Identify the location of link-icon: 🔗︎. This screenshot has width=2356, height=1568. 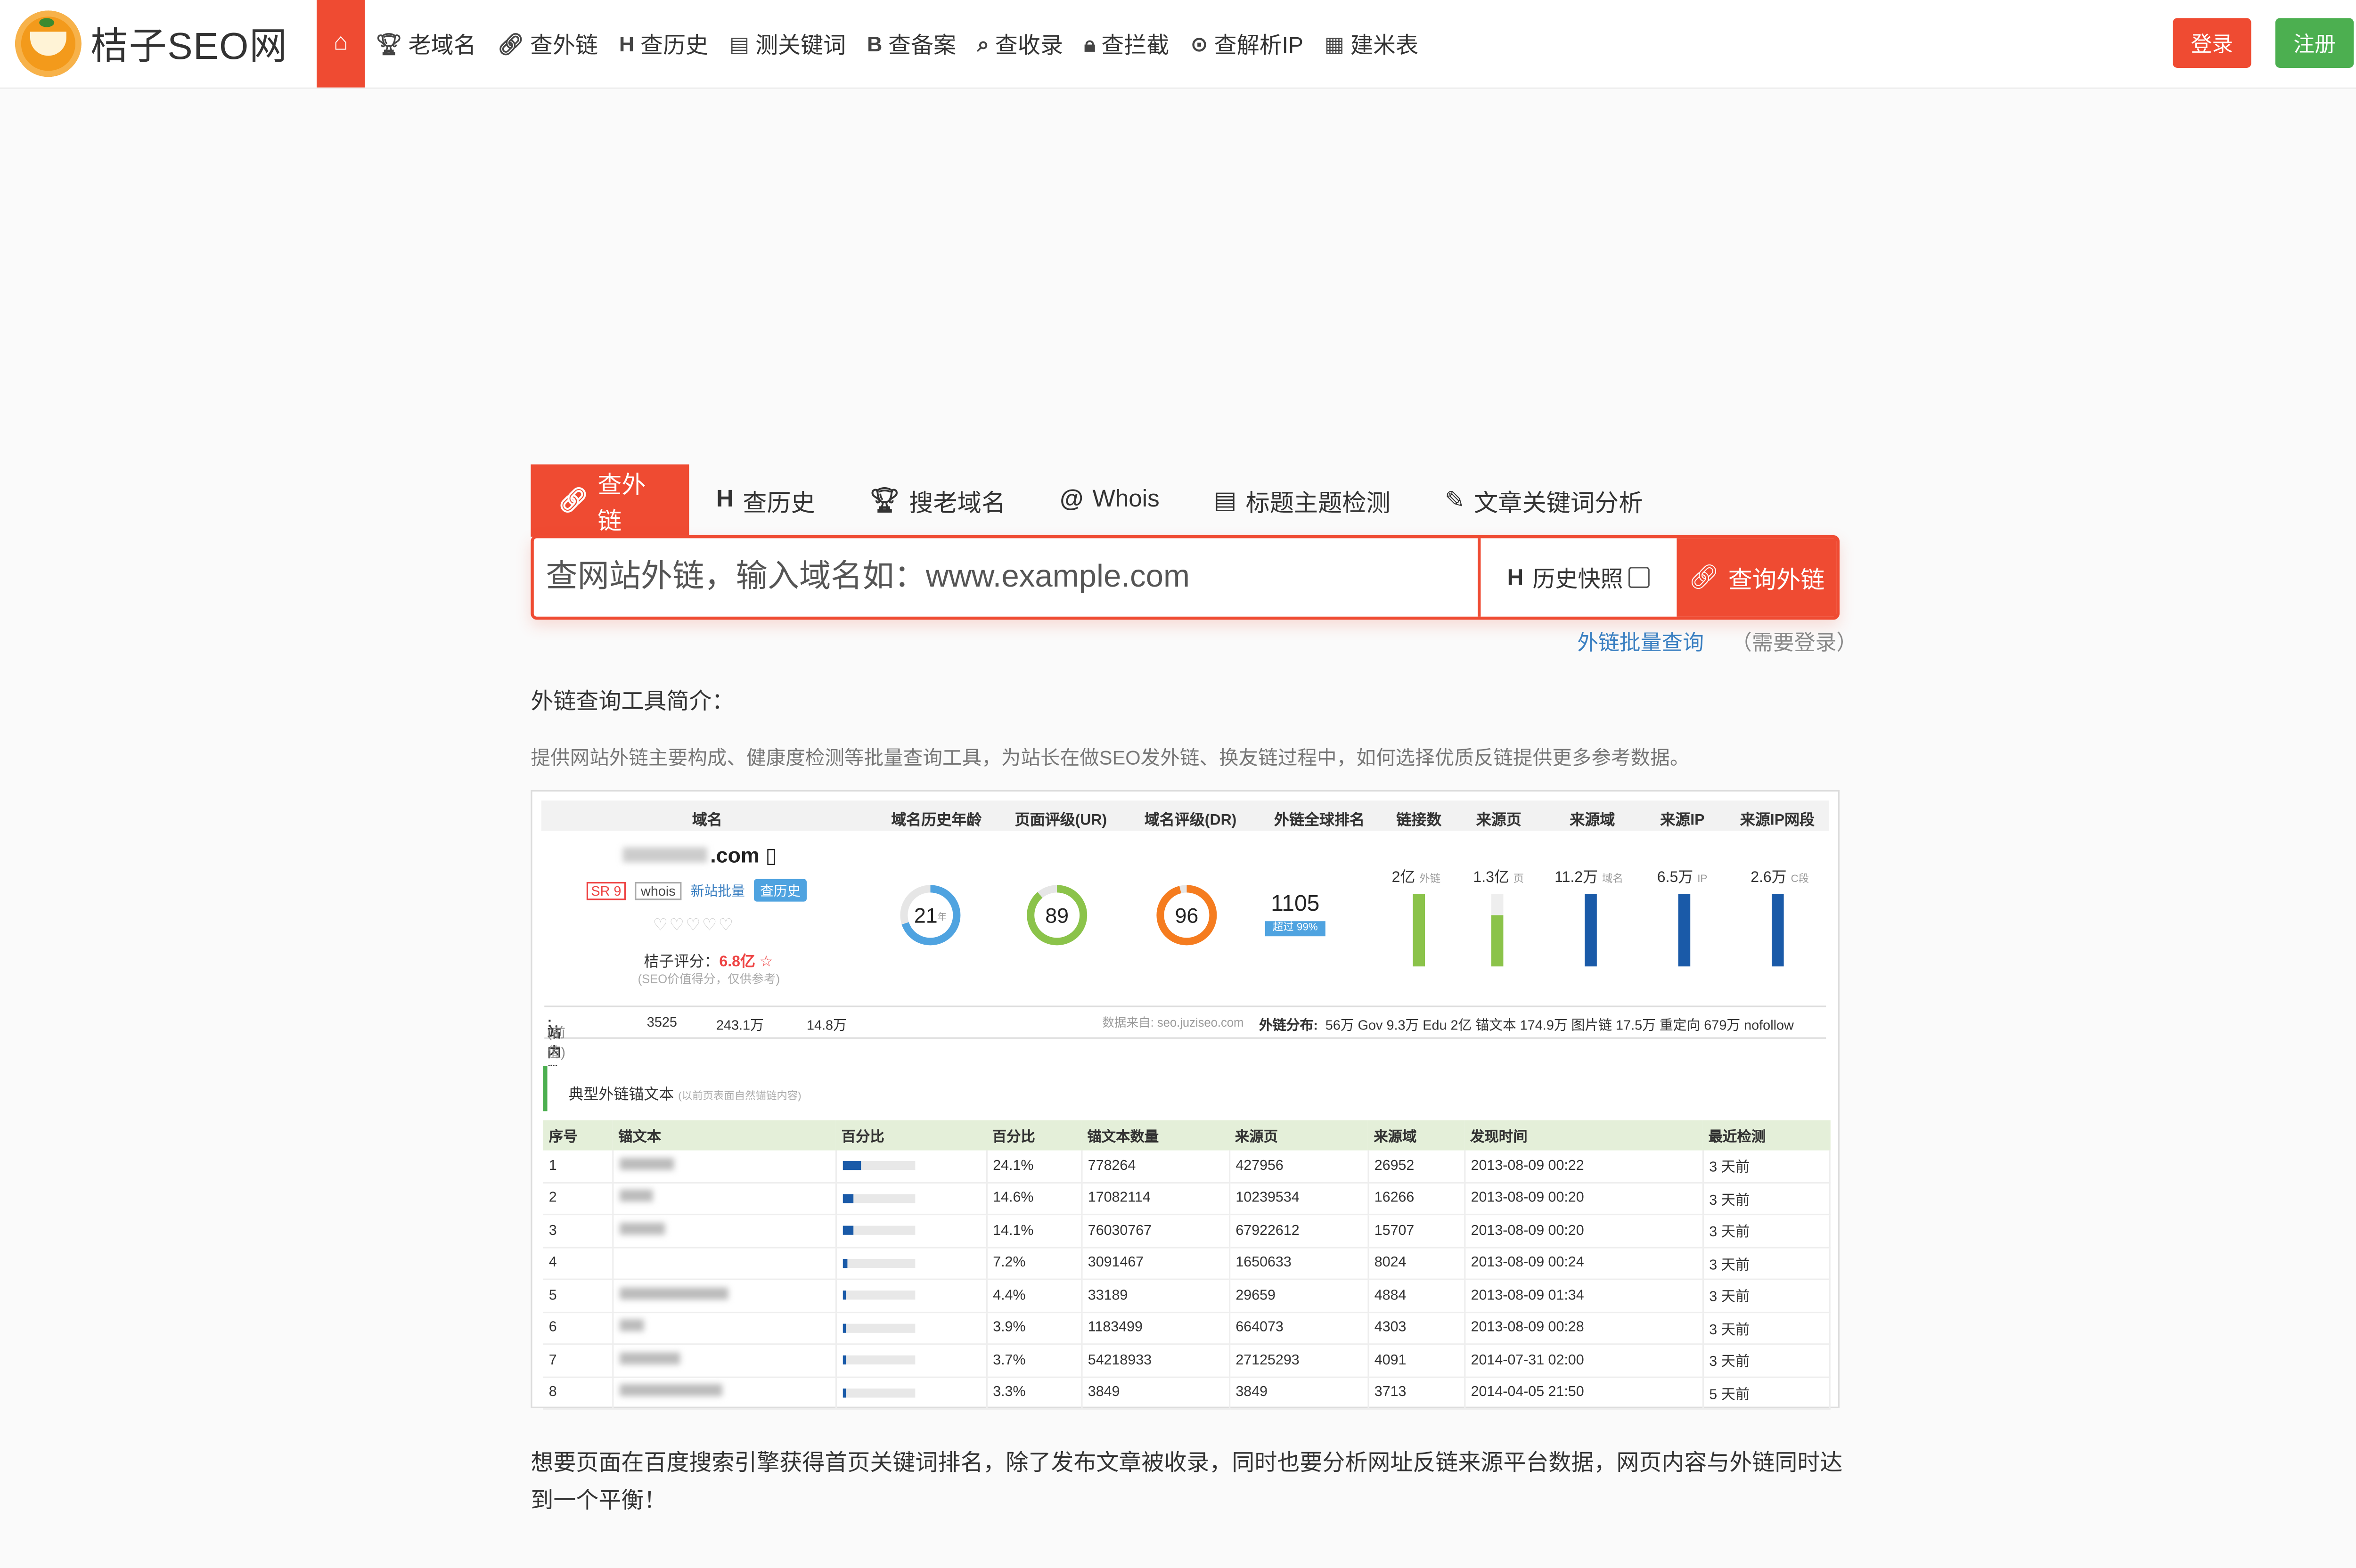
(510, 43).